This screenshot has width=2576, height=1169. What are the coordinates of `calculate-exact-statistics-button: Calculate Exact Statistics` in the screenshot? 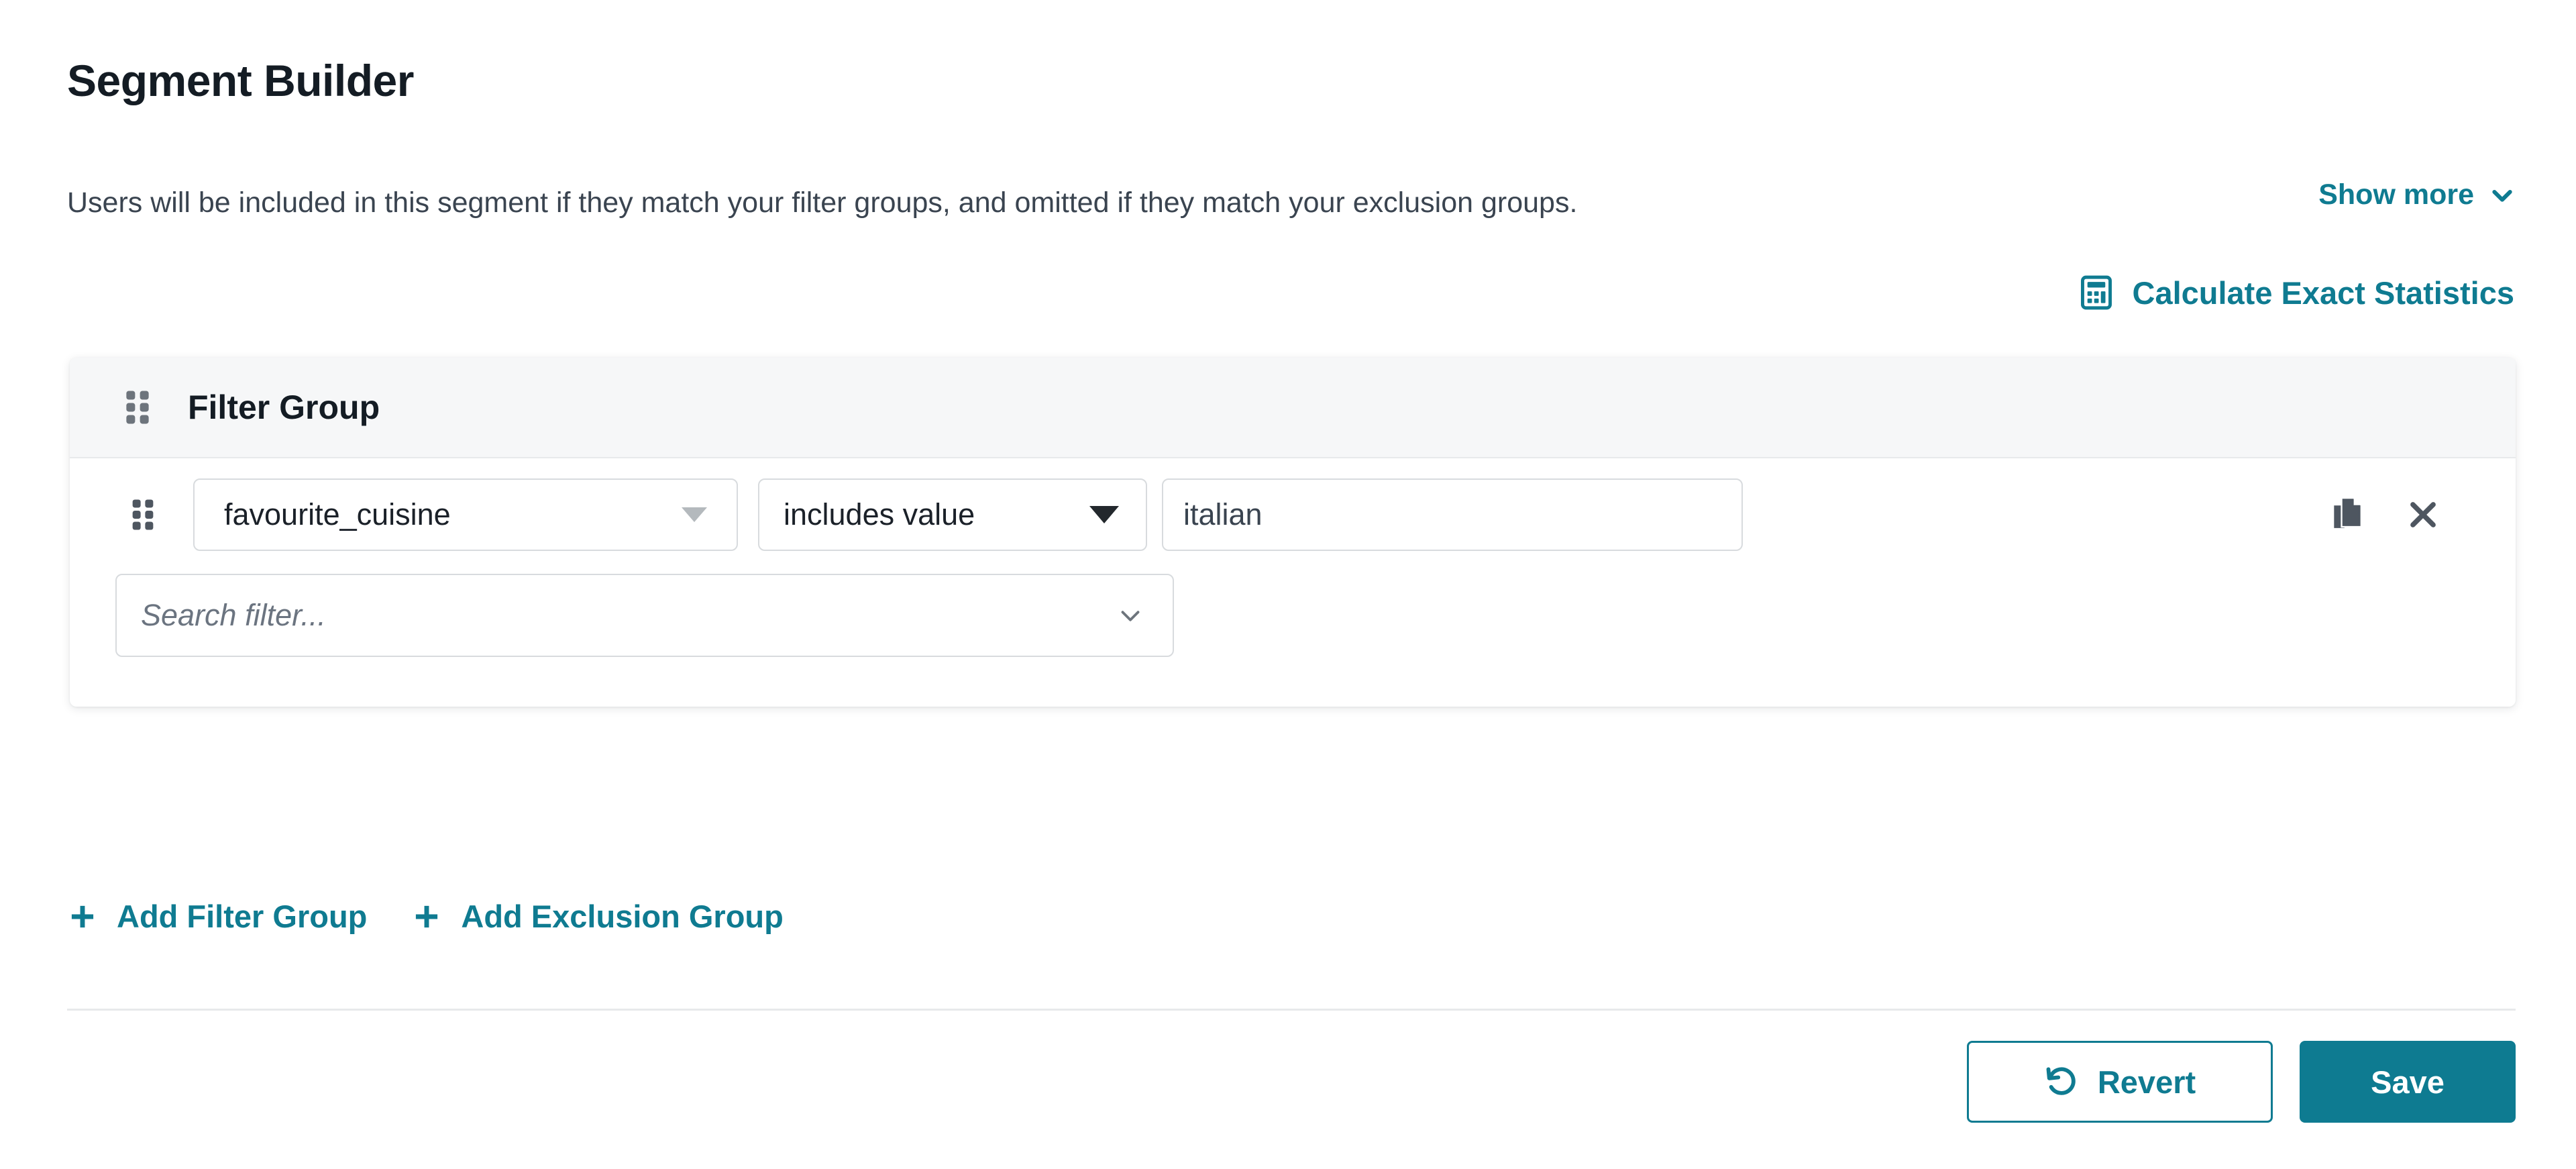 It's located at (2296, 292).